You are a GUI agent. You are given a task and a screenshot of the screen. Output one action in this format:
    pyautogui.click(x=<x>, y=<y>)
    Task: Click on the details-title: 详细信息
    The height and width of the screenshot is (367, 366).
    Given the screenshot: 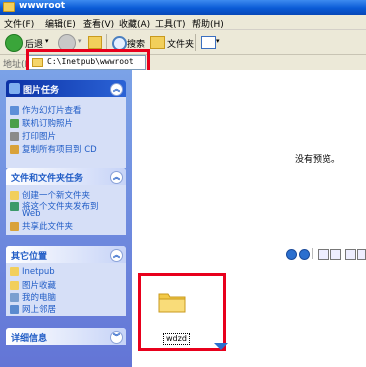 What is the action you would take?
    pyautogui.click(x=29, y=339)
    